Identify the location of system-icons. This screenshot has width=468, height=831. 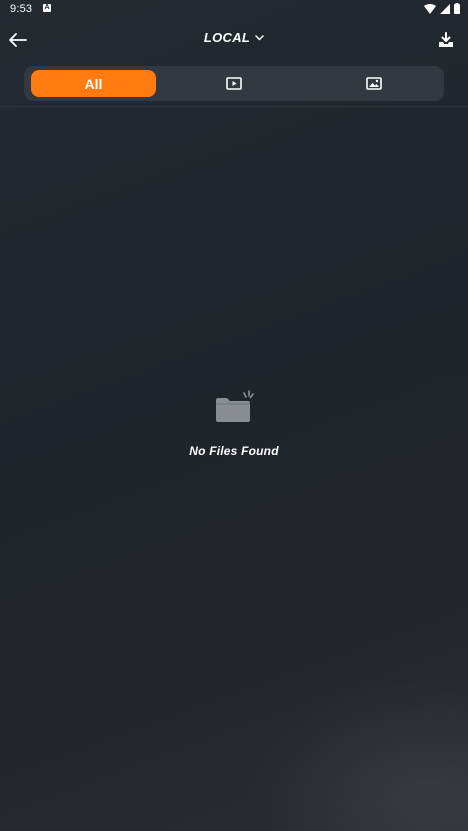
(442, 8).